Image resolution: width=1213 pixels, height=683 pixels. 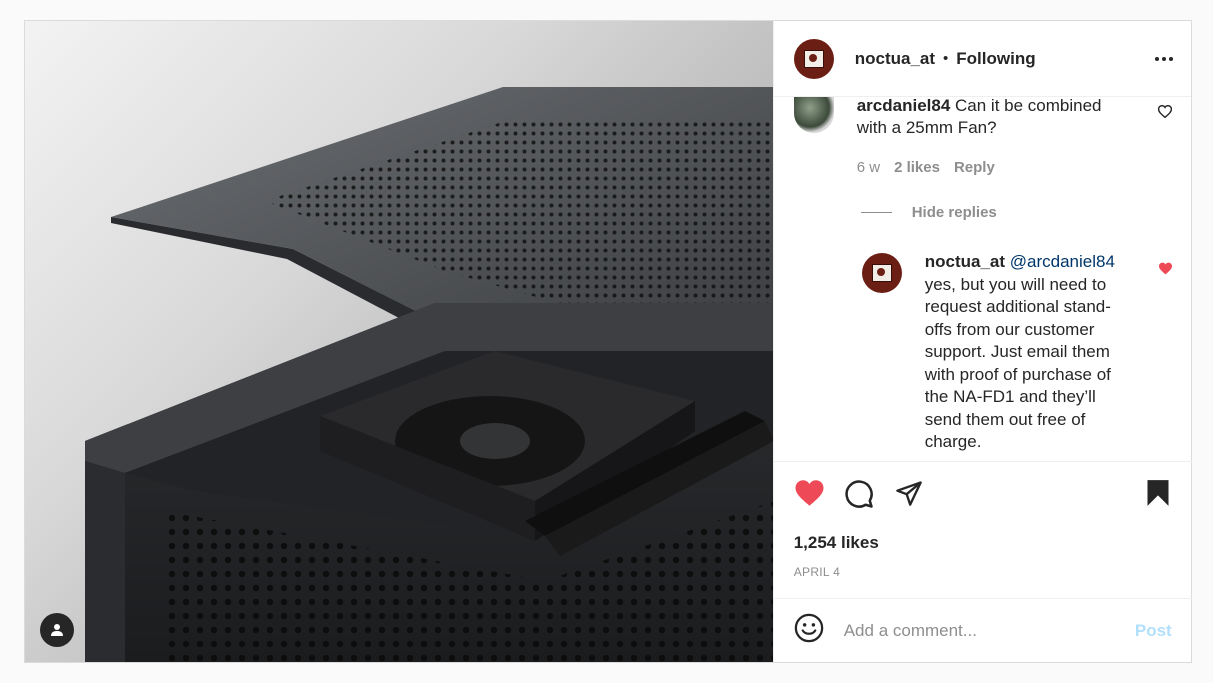 I want to click on comment-button, so click(x=859, y=496).